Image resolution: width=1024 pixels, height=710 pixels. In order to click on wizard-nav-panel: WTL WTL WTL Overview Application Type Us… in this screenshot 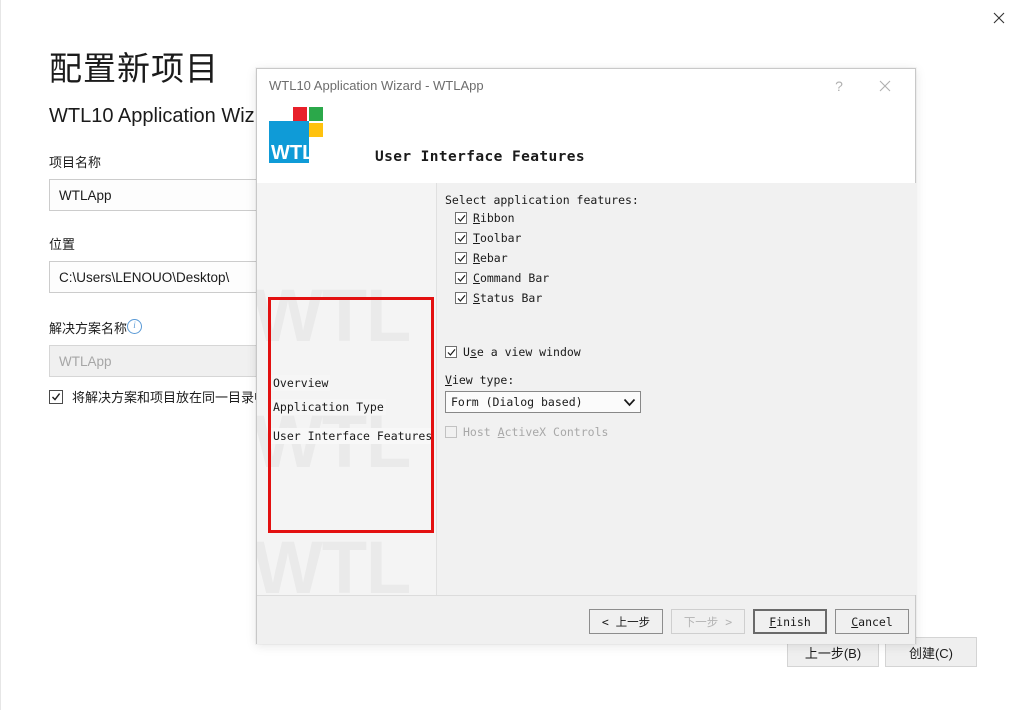, I will do `click(347, 389)`.